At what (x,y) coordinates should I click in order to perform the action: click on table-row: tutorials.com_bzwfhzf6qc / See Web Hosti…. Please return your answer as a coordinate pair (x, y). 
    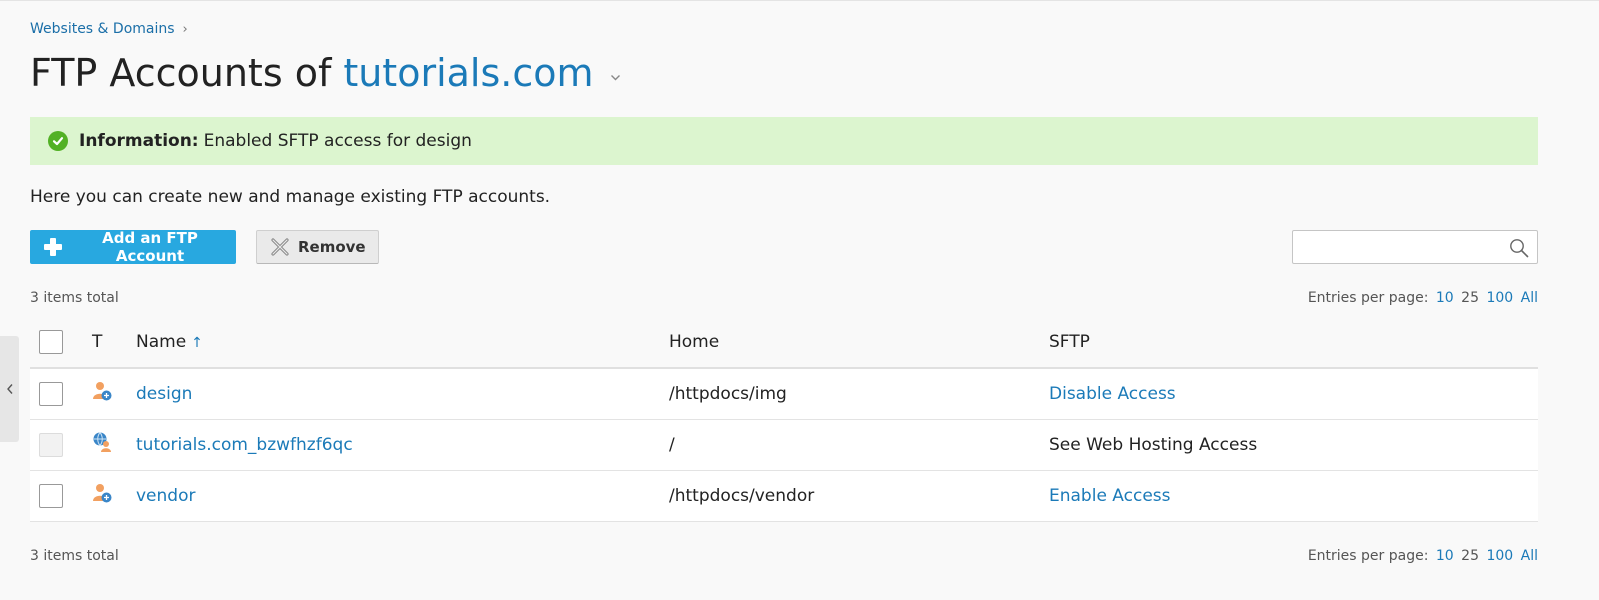
    Looking at the image, I should click on (784, 444).